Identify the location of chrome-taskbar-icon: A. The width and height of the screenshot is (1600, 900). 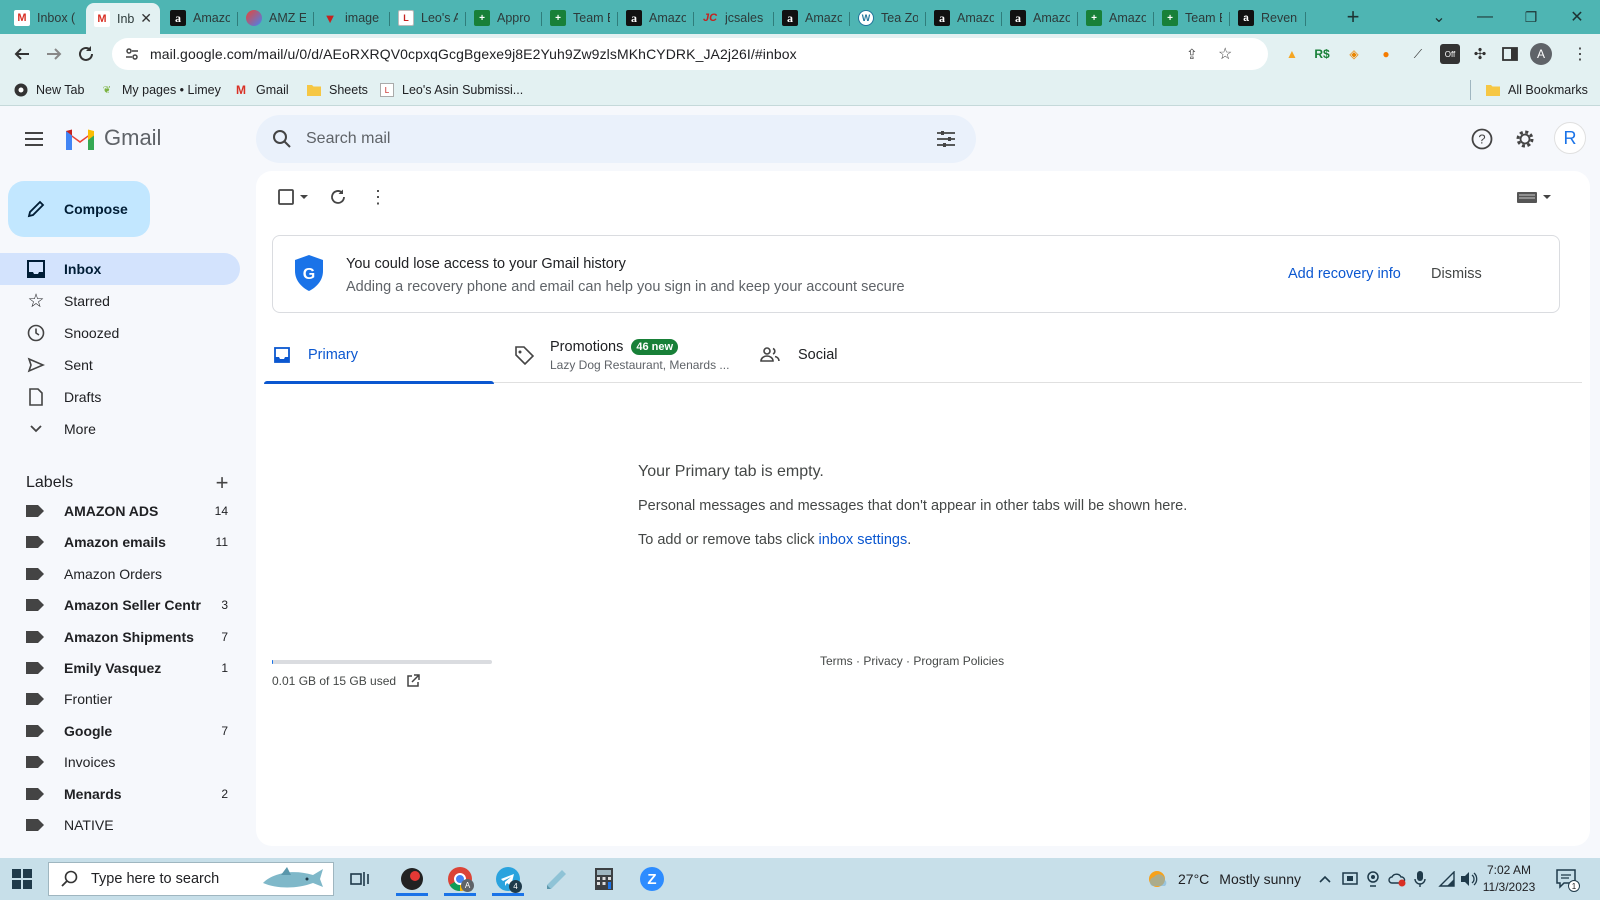
(460, 879).